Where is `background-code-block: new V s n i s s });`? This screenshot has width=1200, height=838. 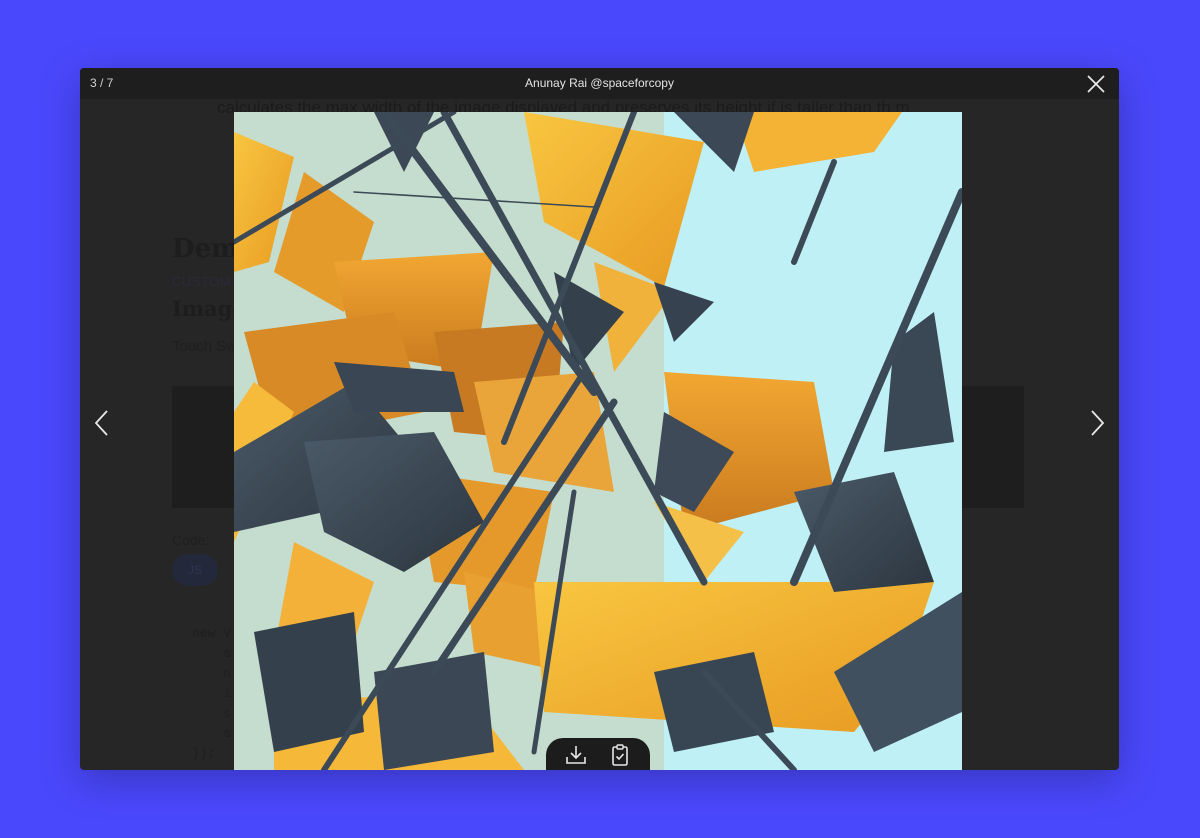 background-code-block: new V s n i s s }); is located at coordinates (212, 693).